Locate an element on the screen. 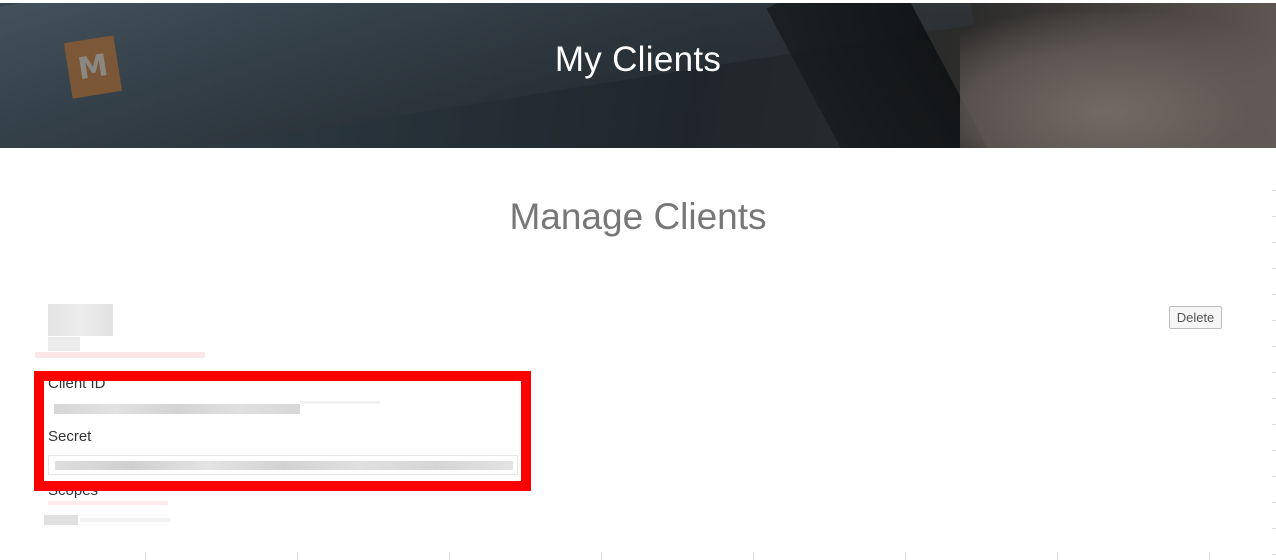 Image resolution: width=1276 pixels, height=560 pixels. section-heading: Manage Clients is located at coordinates (638, 216).